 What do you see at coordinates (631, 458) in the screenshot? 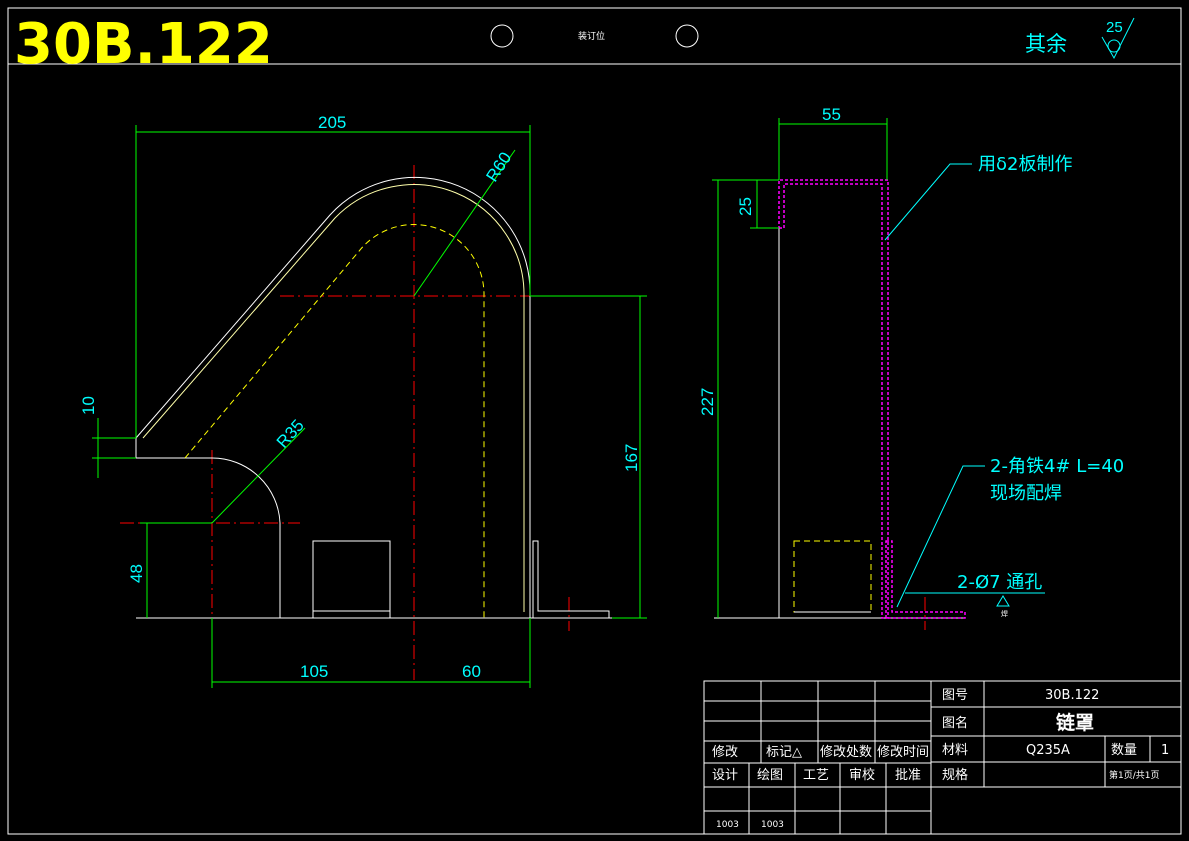
I see `dim-height-right: 167` at bounding box center [631, 458].